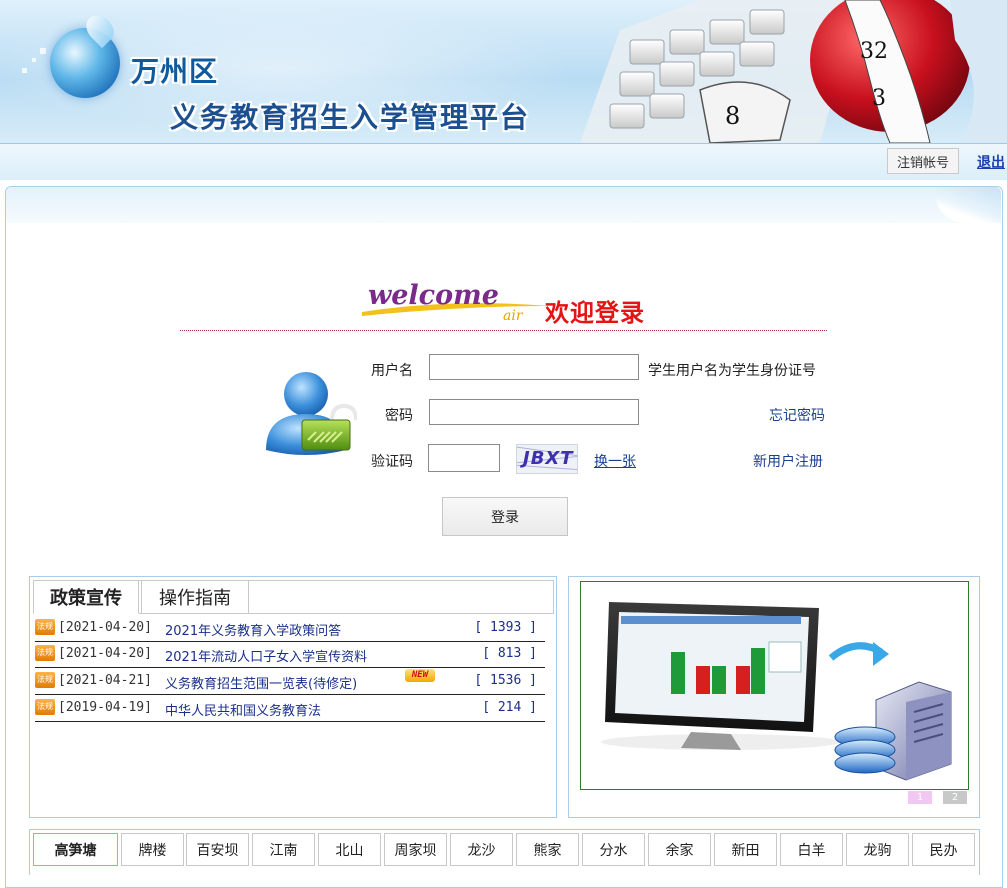 This screenshot has width=1007, height=888. Describe the element at coordinates (797, 415) in the screenshot. I see `forgot-password-link: 忘记密码` at that location.